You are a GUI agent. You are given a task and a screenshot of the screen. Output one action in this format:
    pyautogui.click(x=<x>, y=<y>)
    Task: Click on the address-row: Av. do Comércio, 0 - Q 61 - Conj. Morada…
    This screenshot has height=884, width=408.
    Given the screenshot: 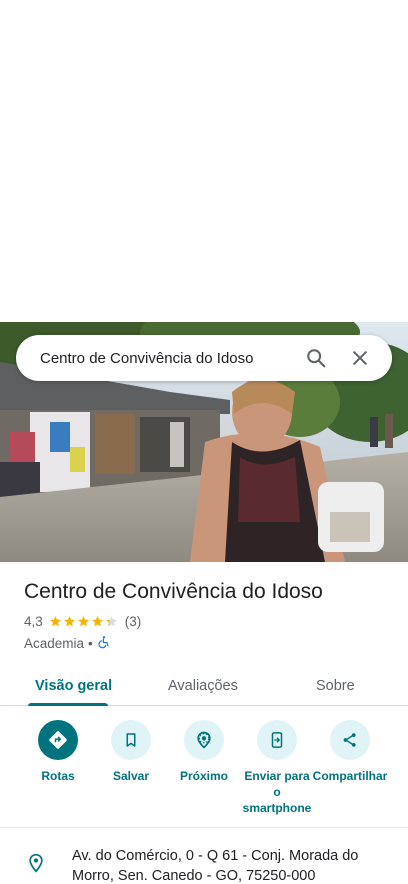 What is the action you would take?
    pyautogui.click(x=204, y=865)
    